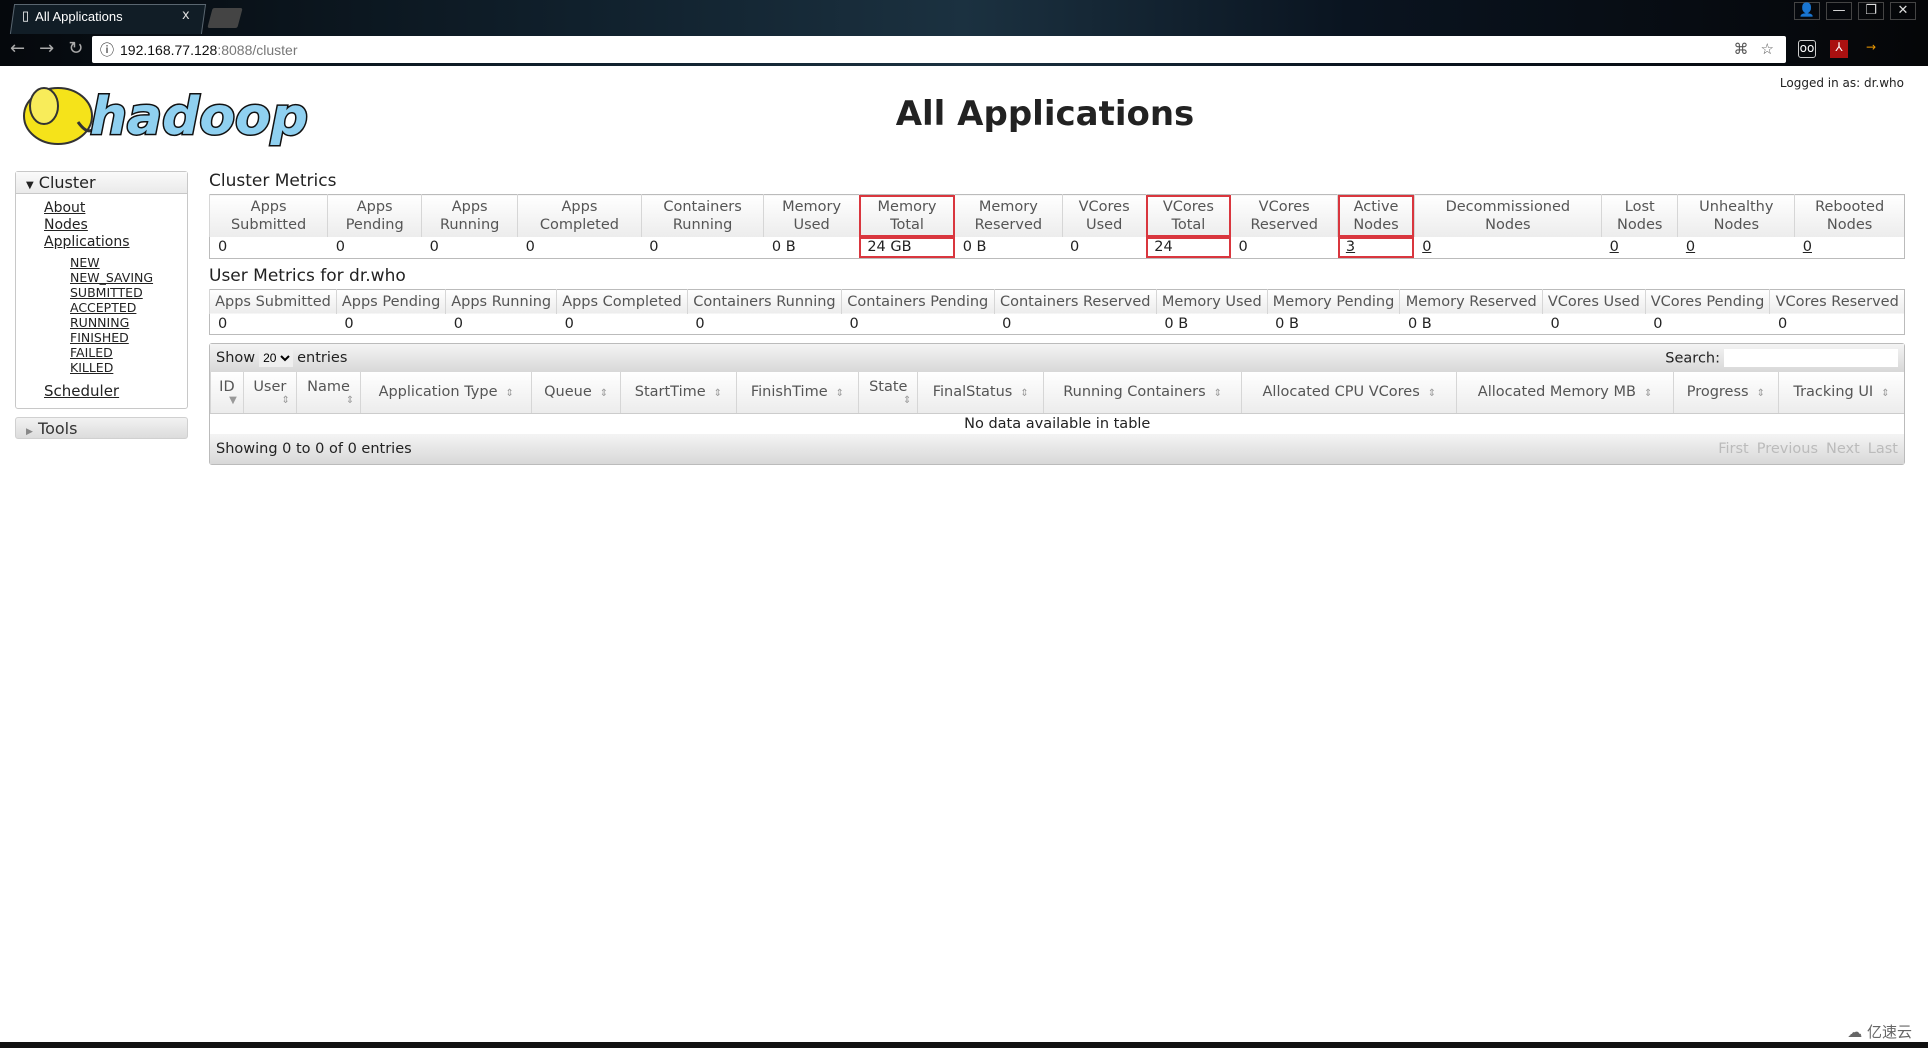 The height and width of the screenshot is (1048, 1928). I want to click on extension-icon: oo, so click(1807, 49).